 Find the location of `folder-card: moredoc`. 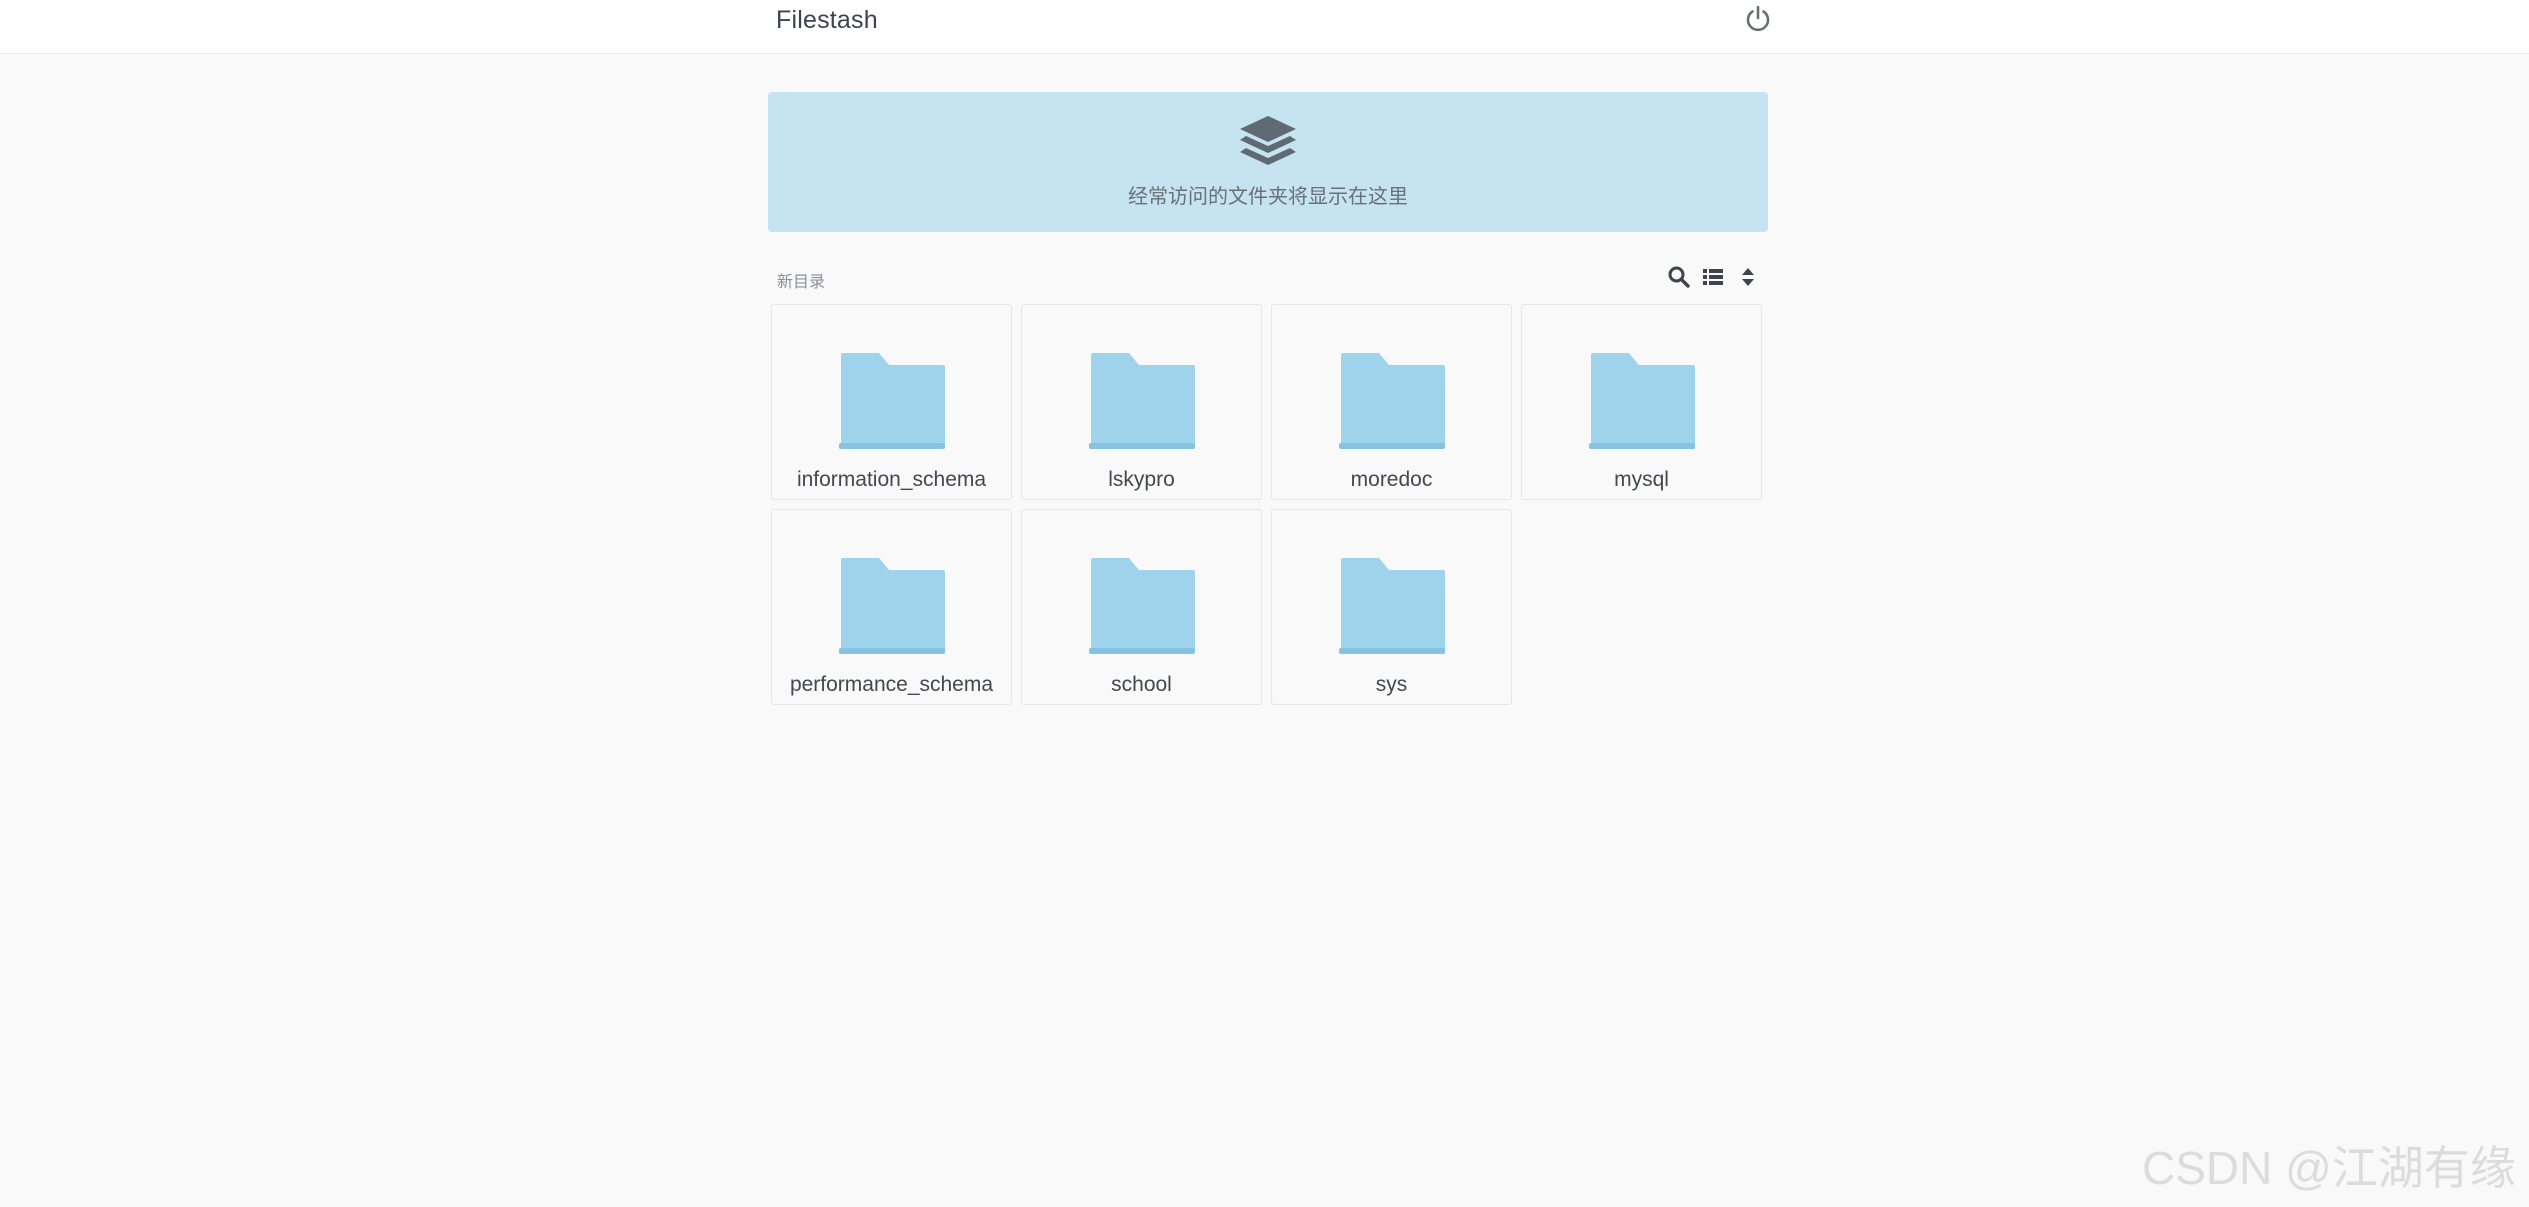

folder-card: moredoc is located at coordinates (1391, 402).